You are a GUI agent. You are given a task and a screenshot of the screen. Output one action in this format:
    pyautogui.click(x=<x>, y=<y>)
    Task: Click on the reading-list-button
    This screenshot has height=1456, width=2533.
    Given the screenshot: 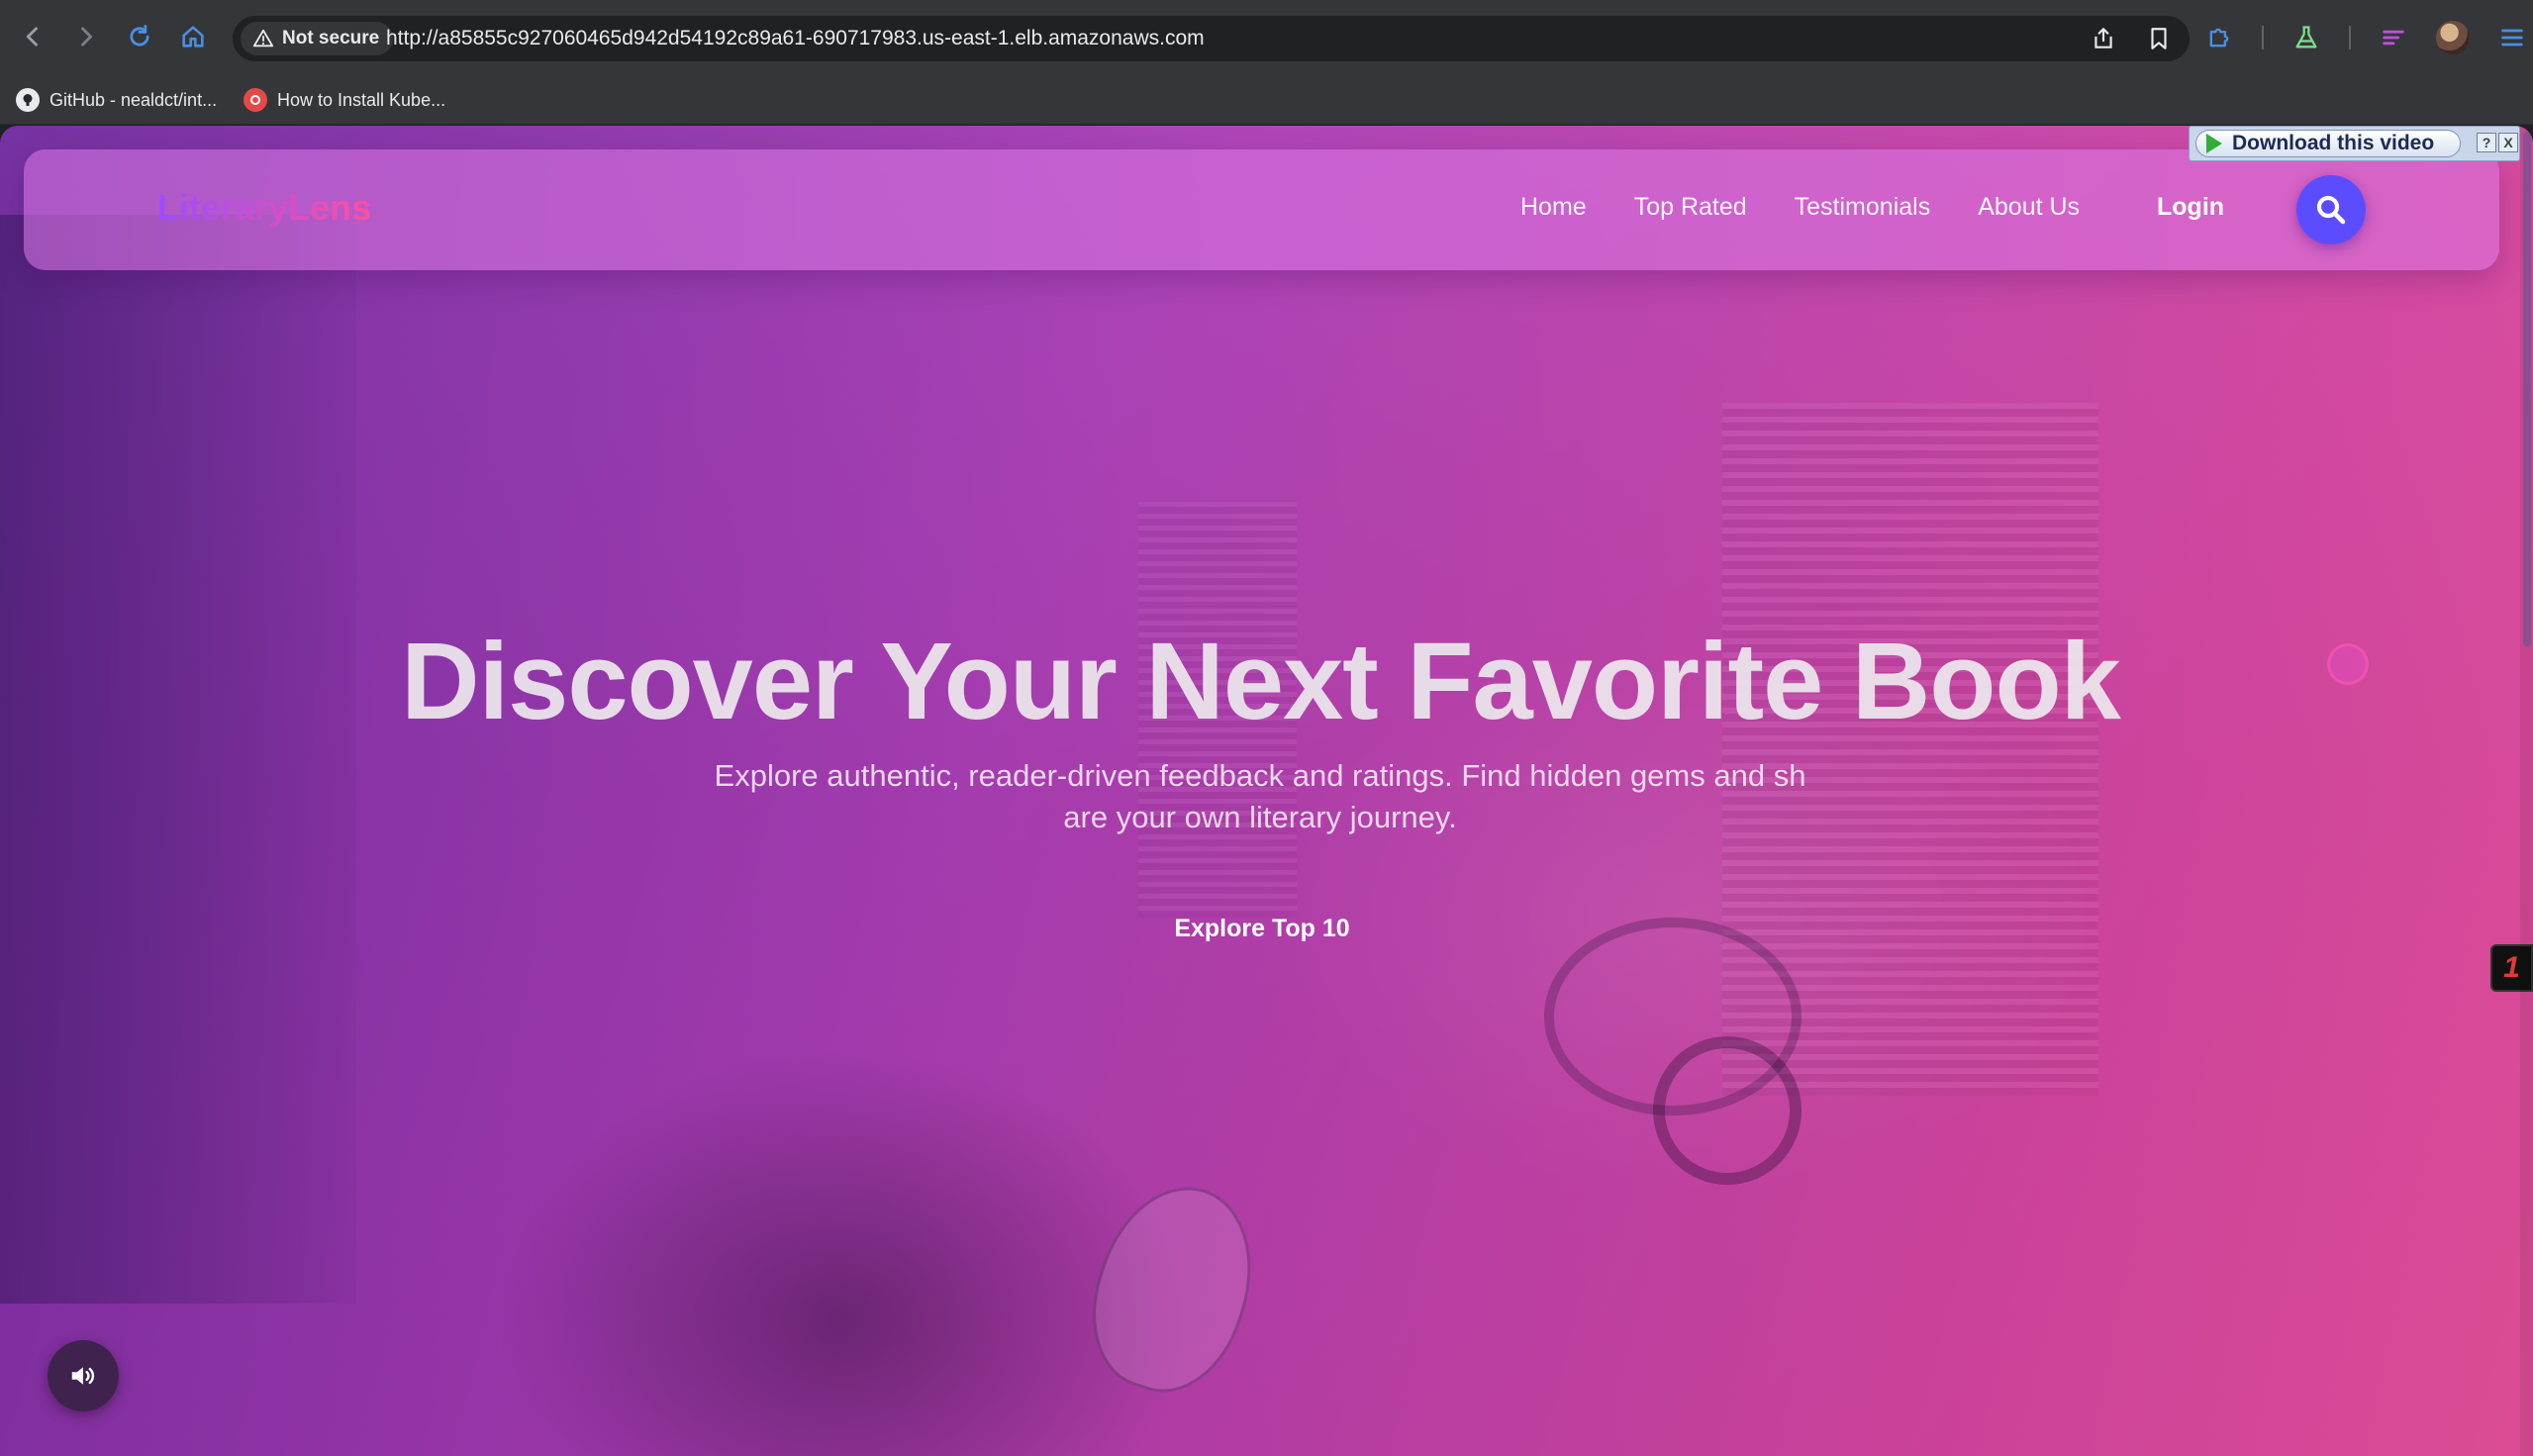 What is the action you would take?
    pyautogui.click(x=2393, y=37)
    